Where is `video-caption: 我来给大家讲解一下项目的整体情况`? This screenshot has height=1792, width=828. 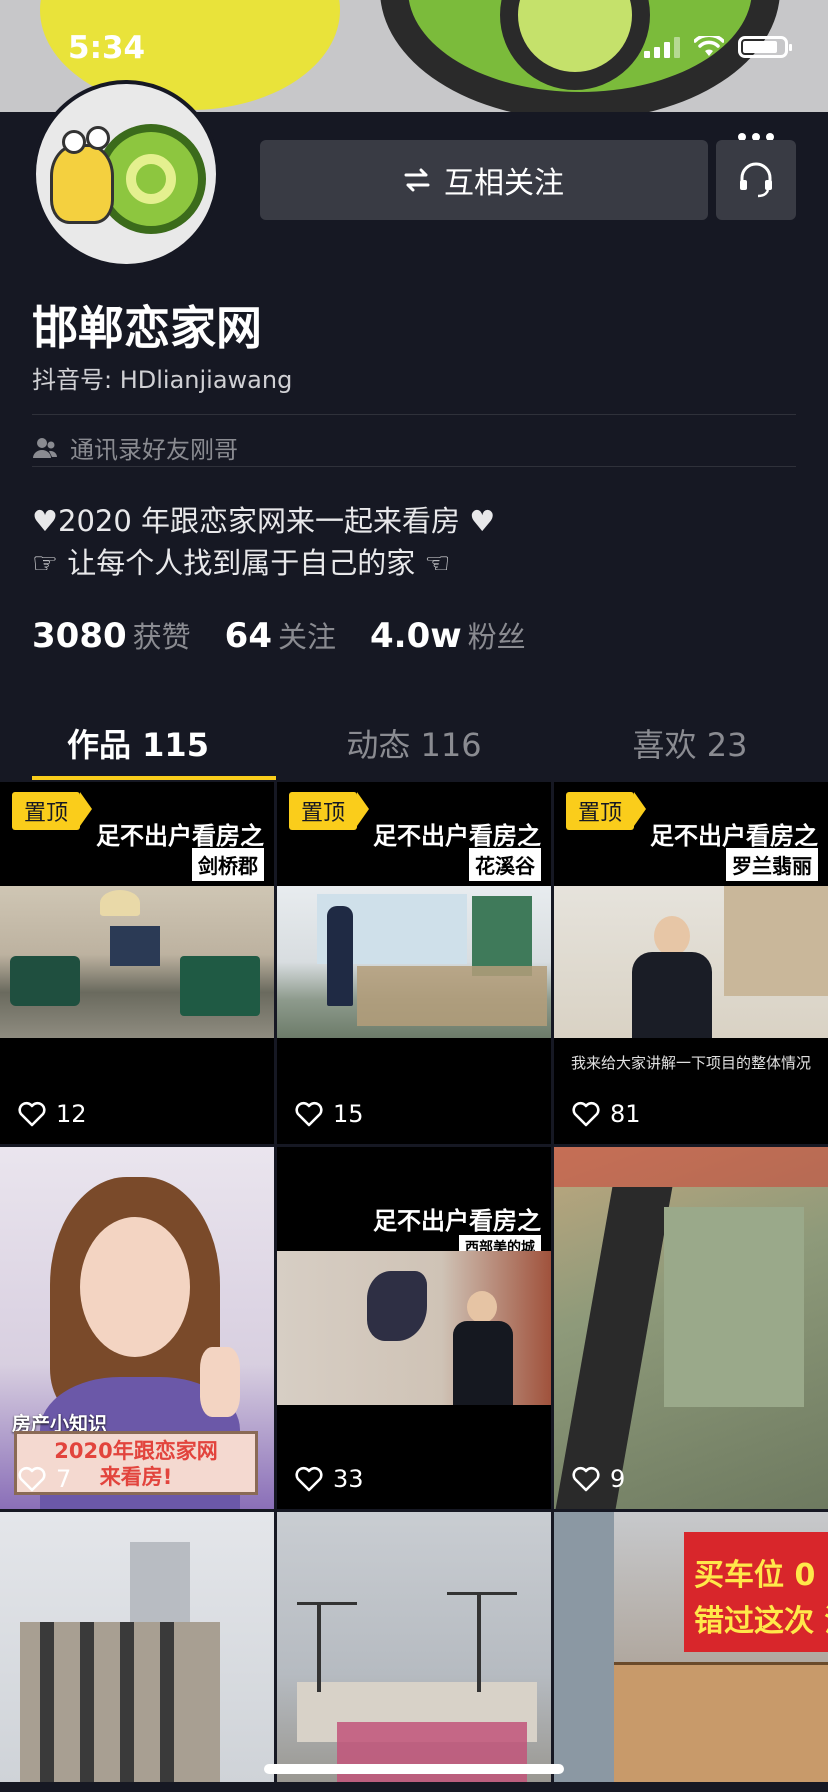 video-caption: 我来给大家讲解一下项目的整体情况 is located at coordinates (690, 1063).